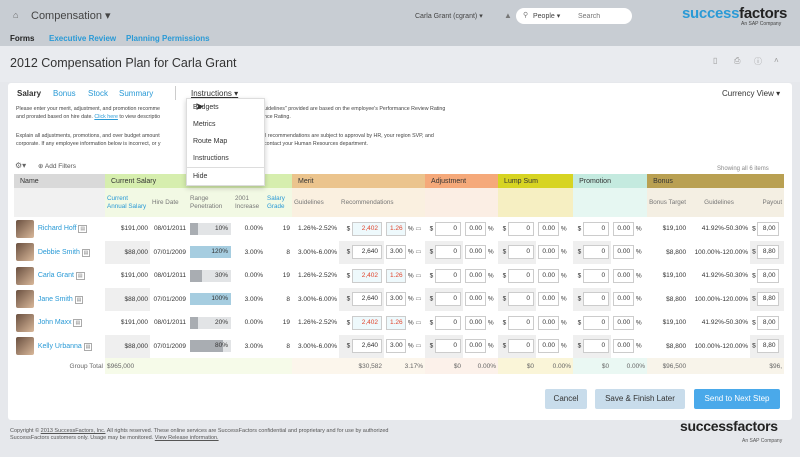  What do you see at coordinates (60, 346) in the screenshot?
I see `employee-name-link: Kelly Urbanna` at bounding box center [60, 346].